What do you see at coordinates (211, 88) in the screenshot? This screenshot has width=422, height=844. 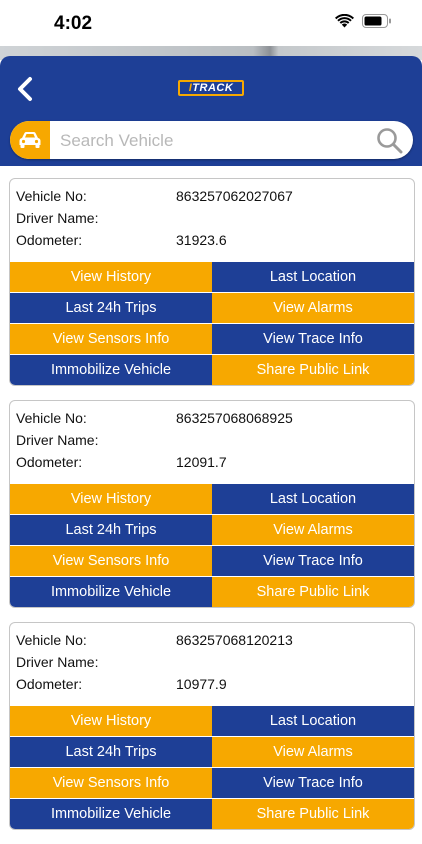 I see `itrack-logo: I TRACK` at bounding box center [211, 88].